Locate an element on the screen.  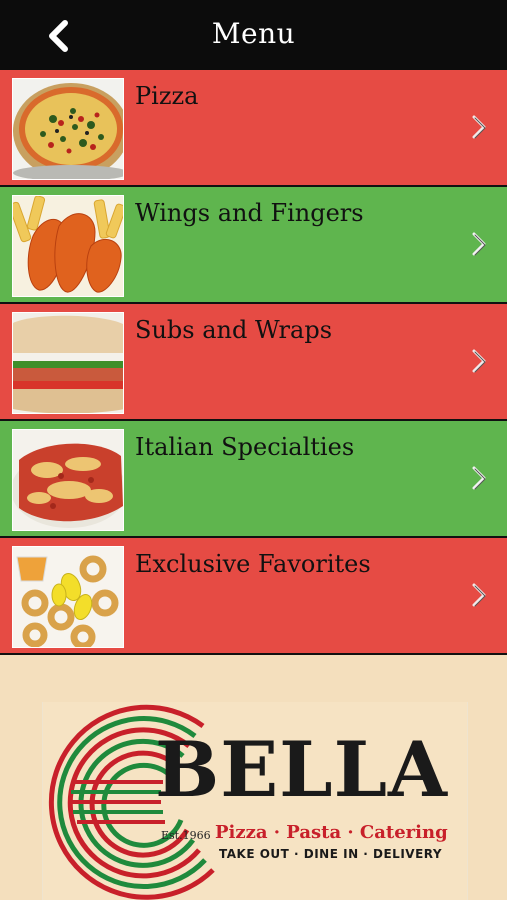
menu-item-subs-and-wraps: Subs and Wraps is located at coordinates (253, 362).